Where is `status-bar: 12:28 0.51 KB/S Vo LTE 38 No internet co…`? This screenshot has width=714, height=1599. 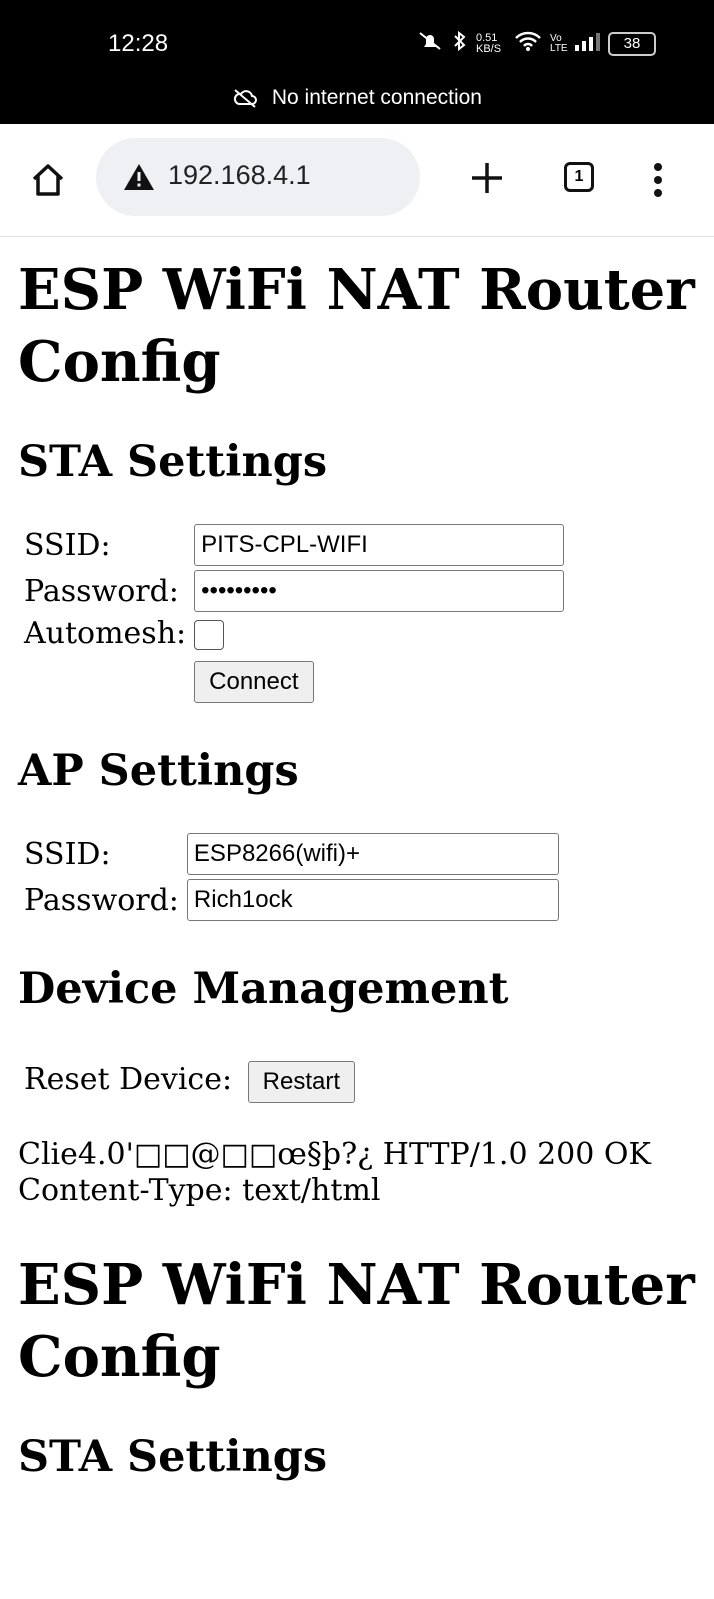 status-bar: 12:28 0.51 KB/S Vo LTE 38 No internet co… is located at coordinates (357, 62).